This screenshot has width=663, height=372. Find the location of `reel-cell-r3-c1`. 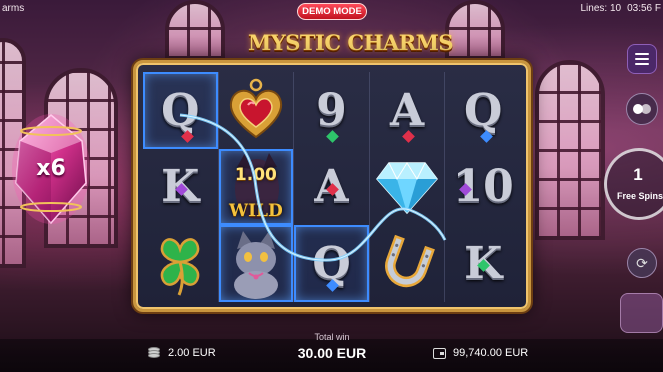

reel-cell-r3-c1 is located at coordinates (181, 263).